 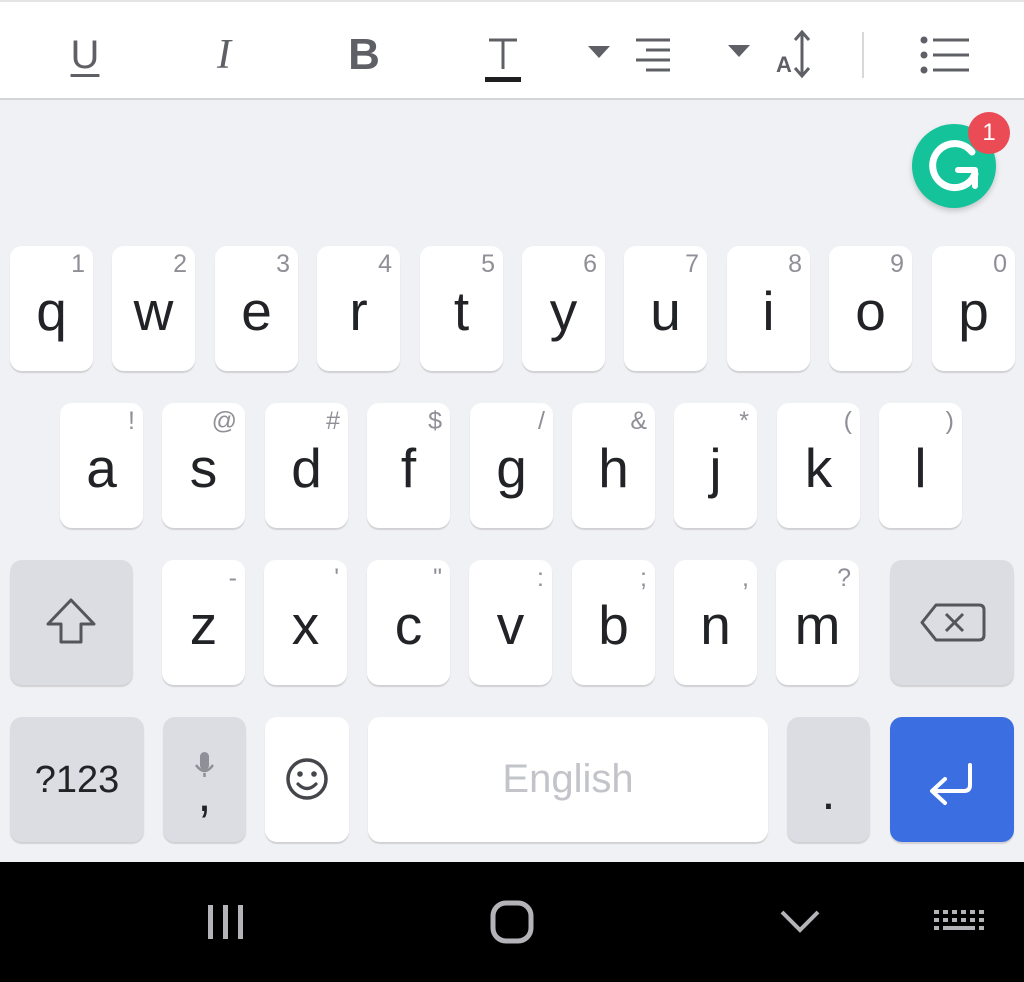 I want to click on italic-button: I, so click(x=224, y=55).